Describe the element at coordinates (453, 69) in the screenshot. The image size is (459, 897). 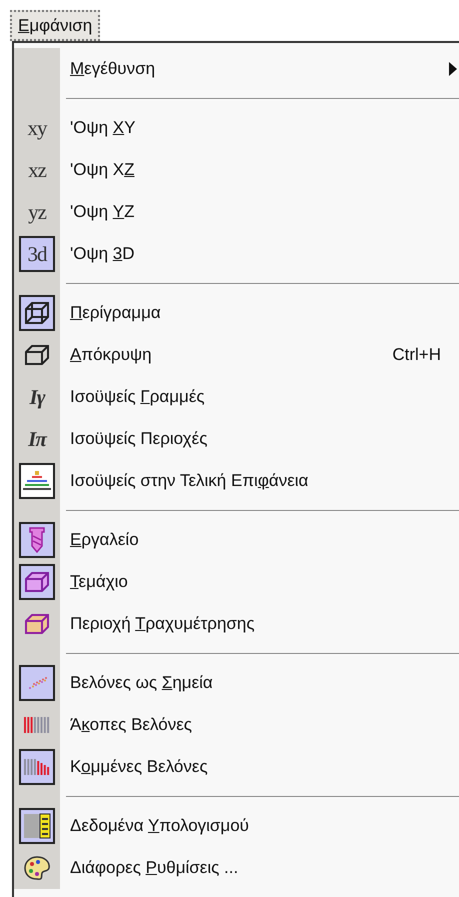
I see `submenu-arrow-icon` at that location.